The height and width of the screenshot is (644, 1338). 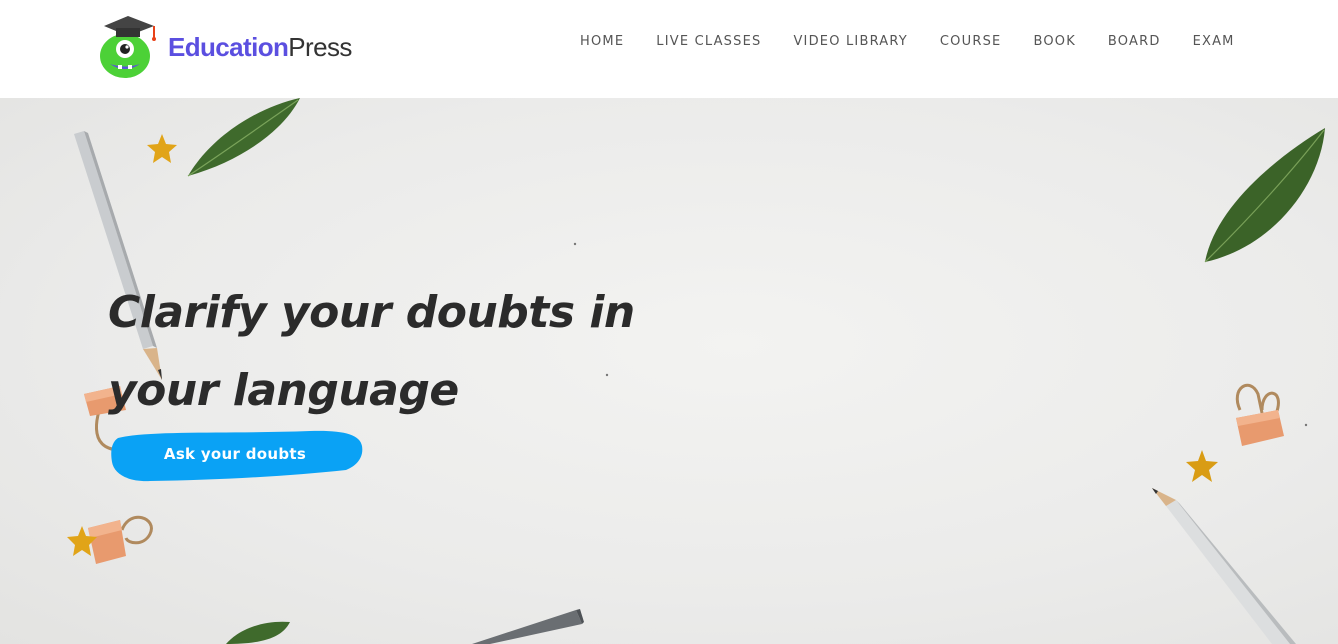 What do you see at coordinates (128, 47) in the screenshot?
I see `mascot-logo-icon` at bounding box center [128, 47].